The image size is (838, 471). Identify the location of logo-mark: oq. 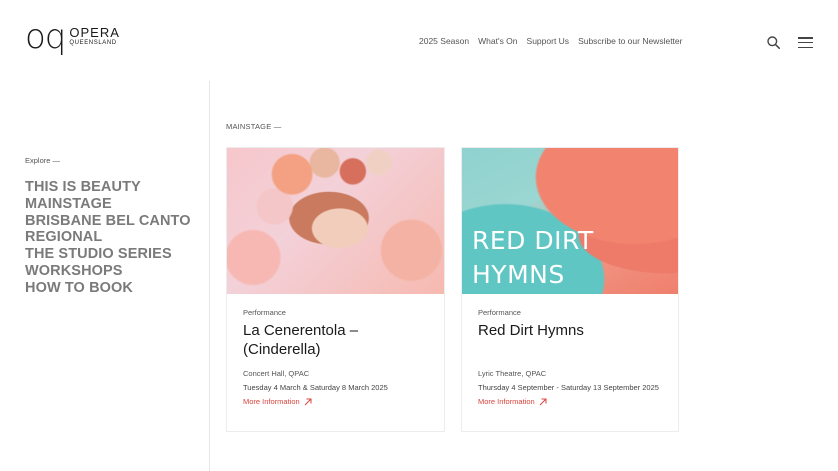
(45, 37).